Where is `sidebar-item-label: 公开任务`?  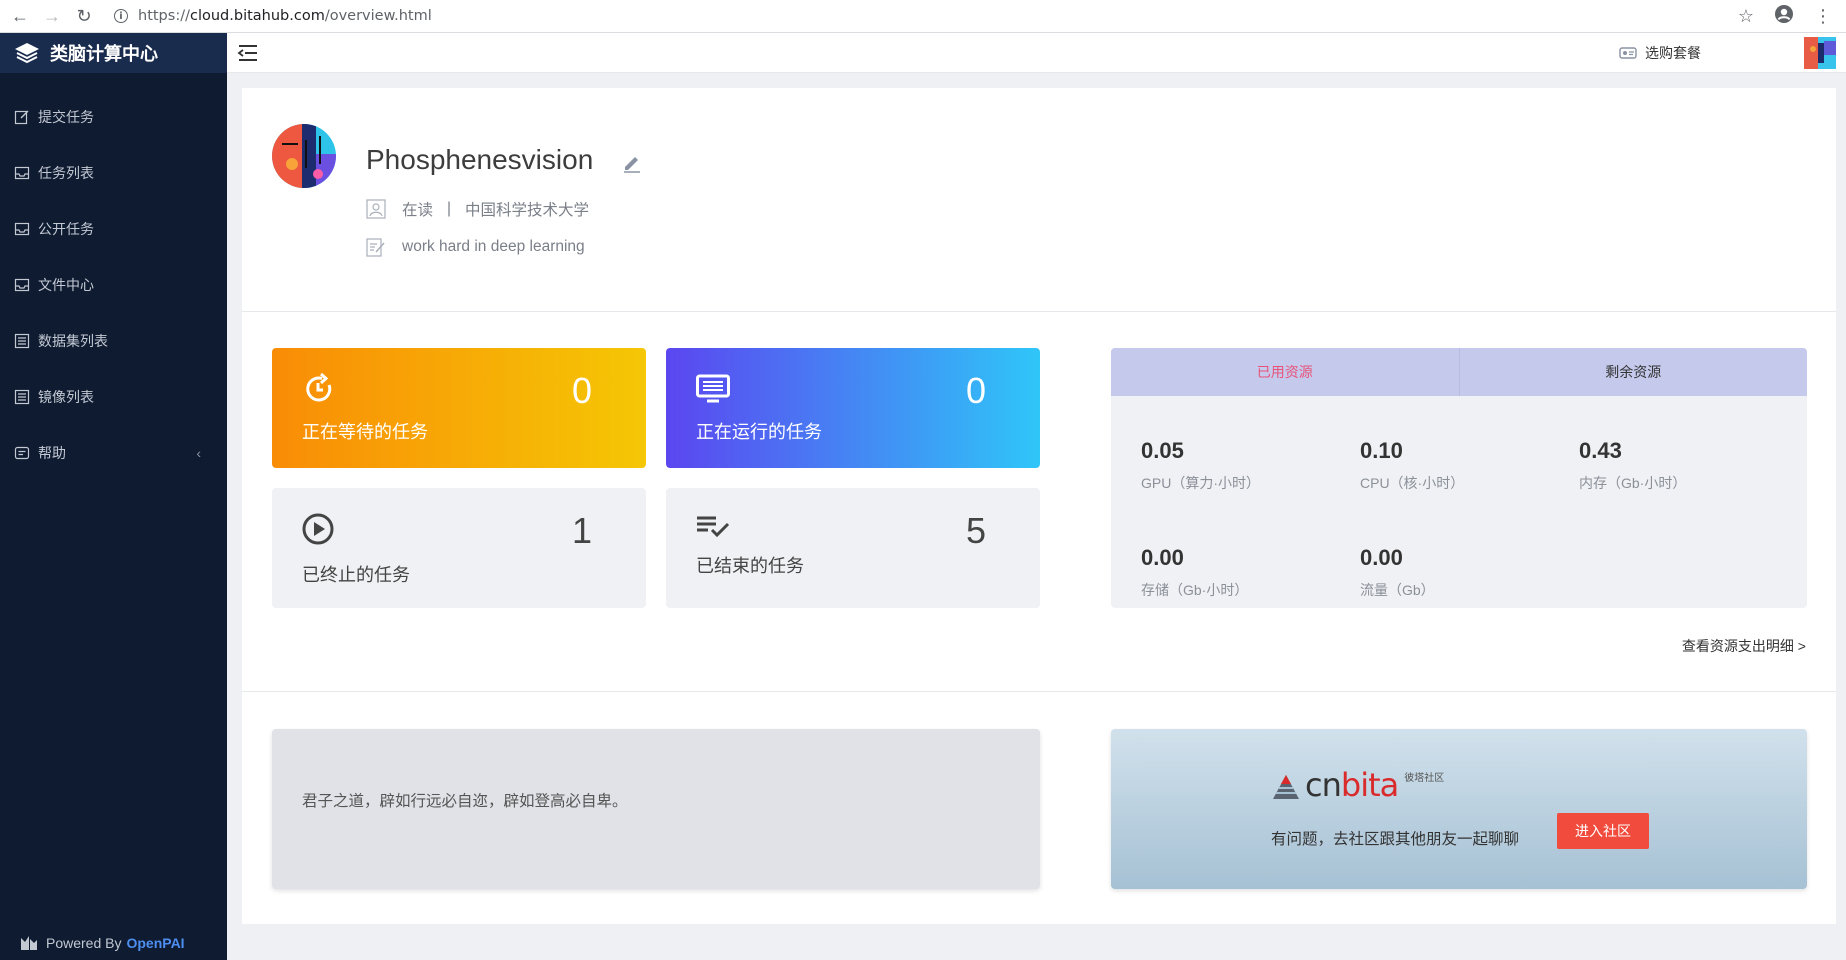
sidebar-item-label: 公开任务 is located at coordinates (66, 229).